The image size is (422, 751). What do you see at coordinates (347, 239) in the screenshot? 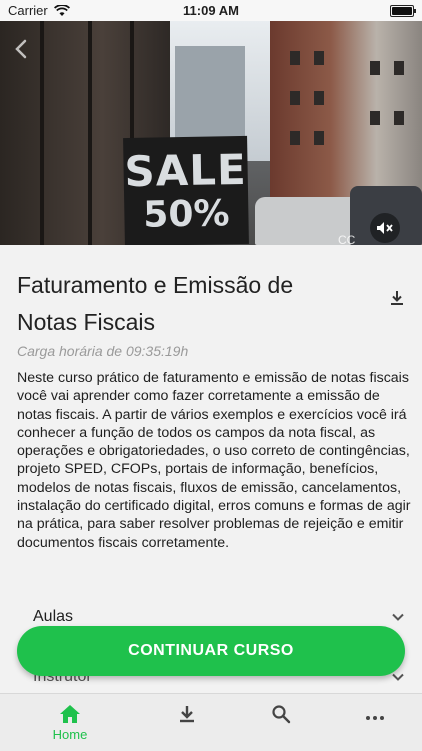
I see `captions-label: CC` at bounding box center [347, 239].